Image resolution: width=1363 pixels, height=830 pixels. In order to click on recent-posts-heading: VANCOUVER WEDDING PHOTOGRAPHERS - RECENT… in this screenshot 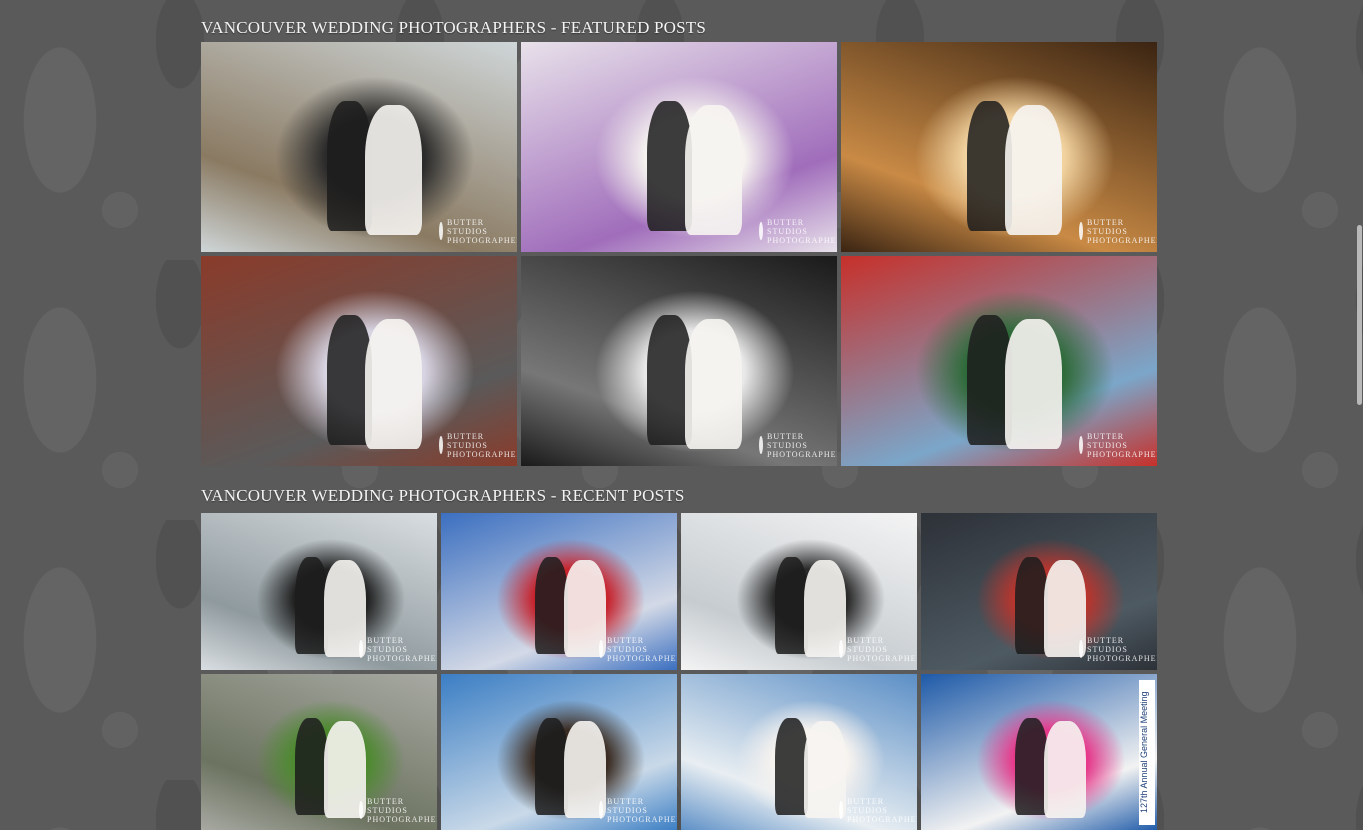, I will do `click(443, 495)`.